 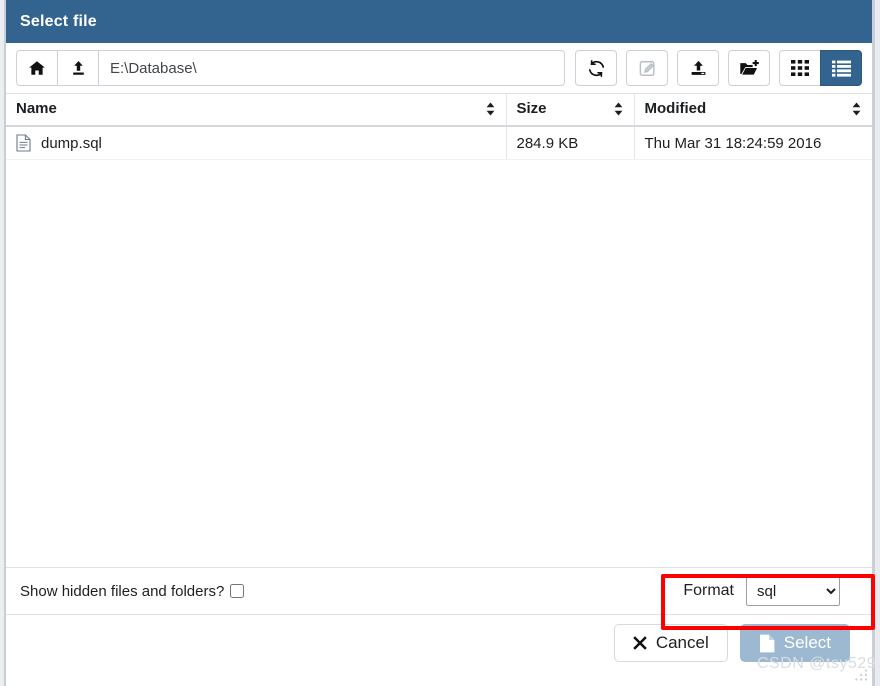 I want to click on refresh-icon, so click(x=596, y=68).